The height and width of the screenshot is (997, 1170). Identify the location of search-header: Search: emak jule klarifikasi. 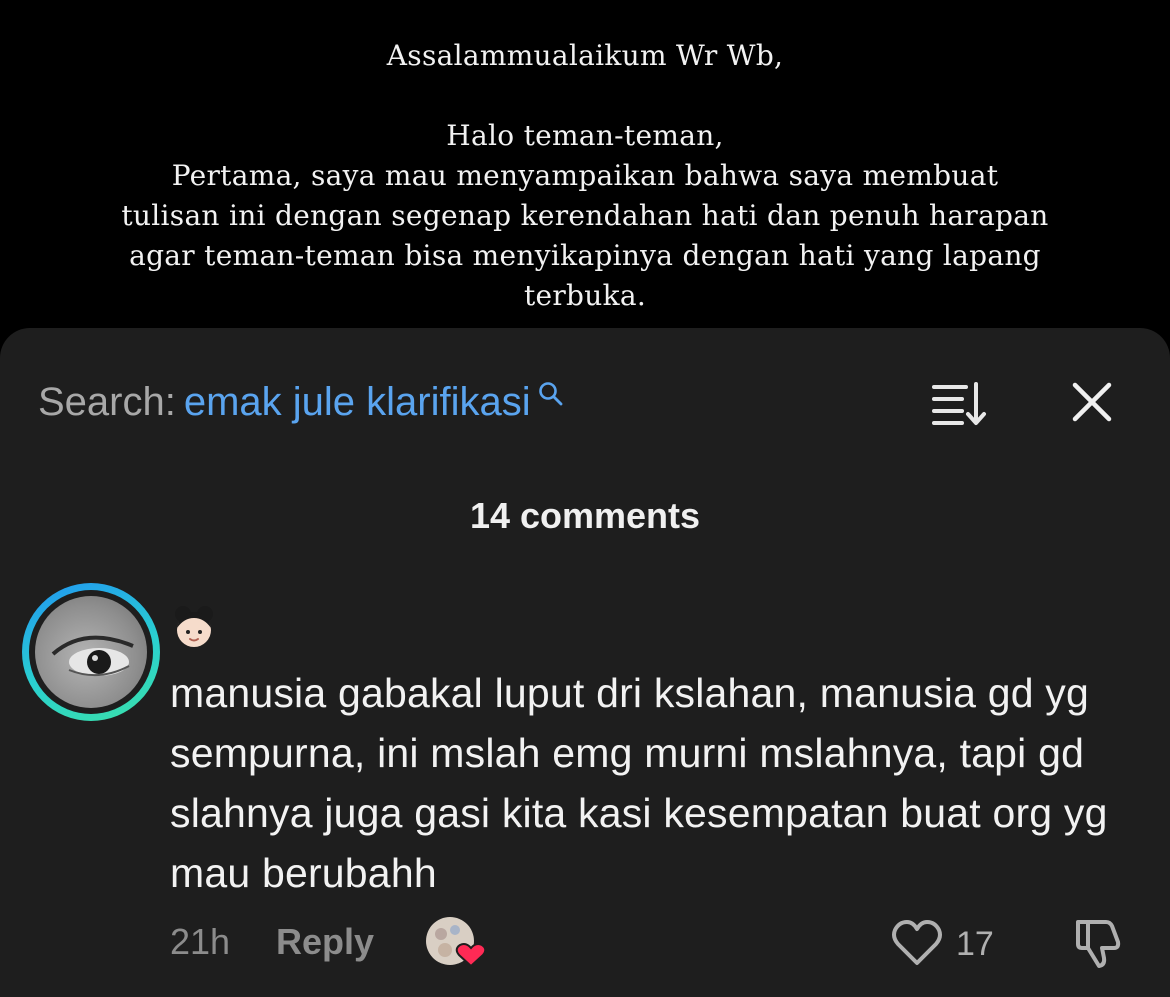
(300, 402).